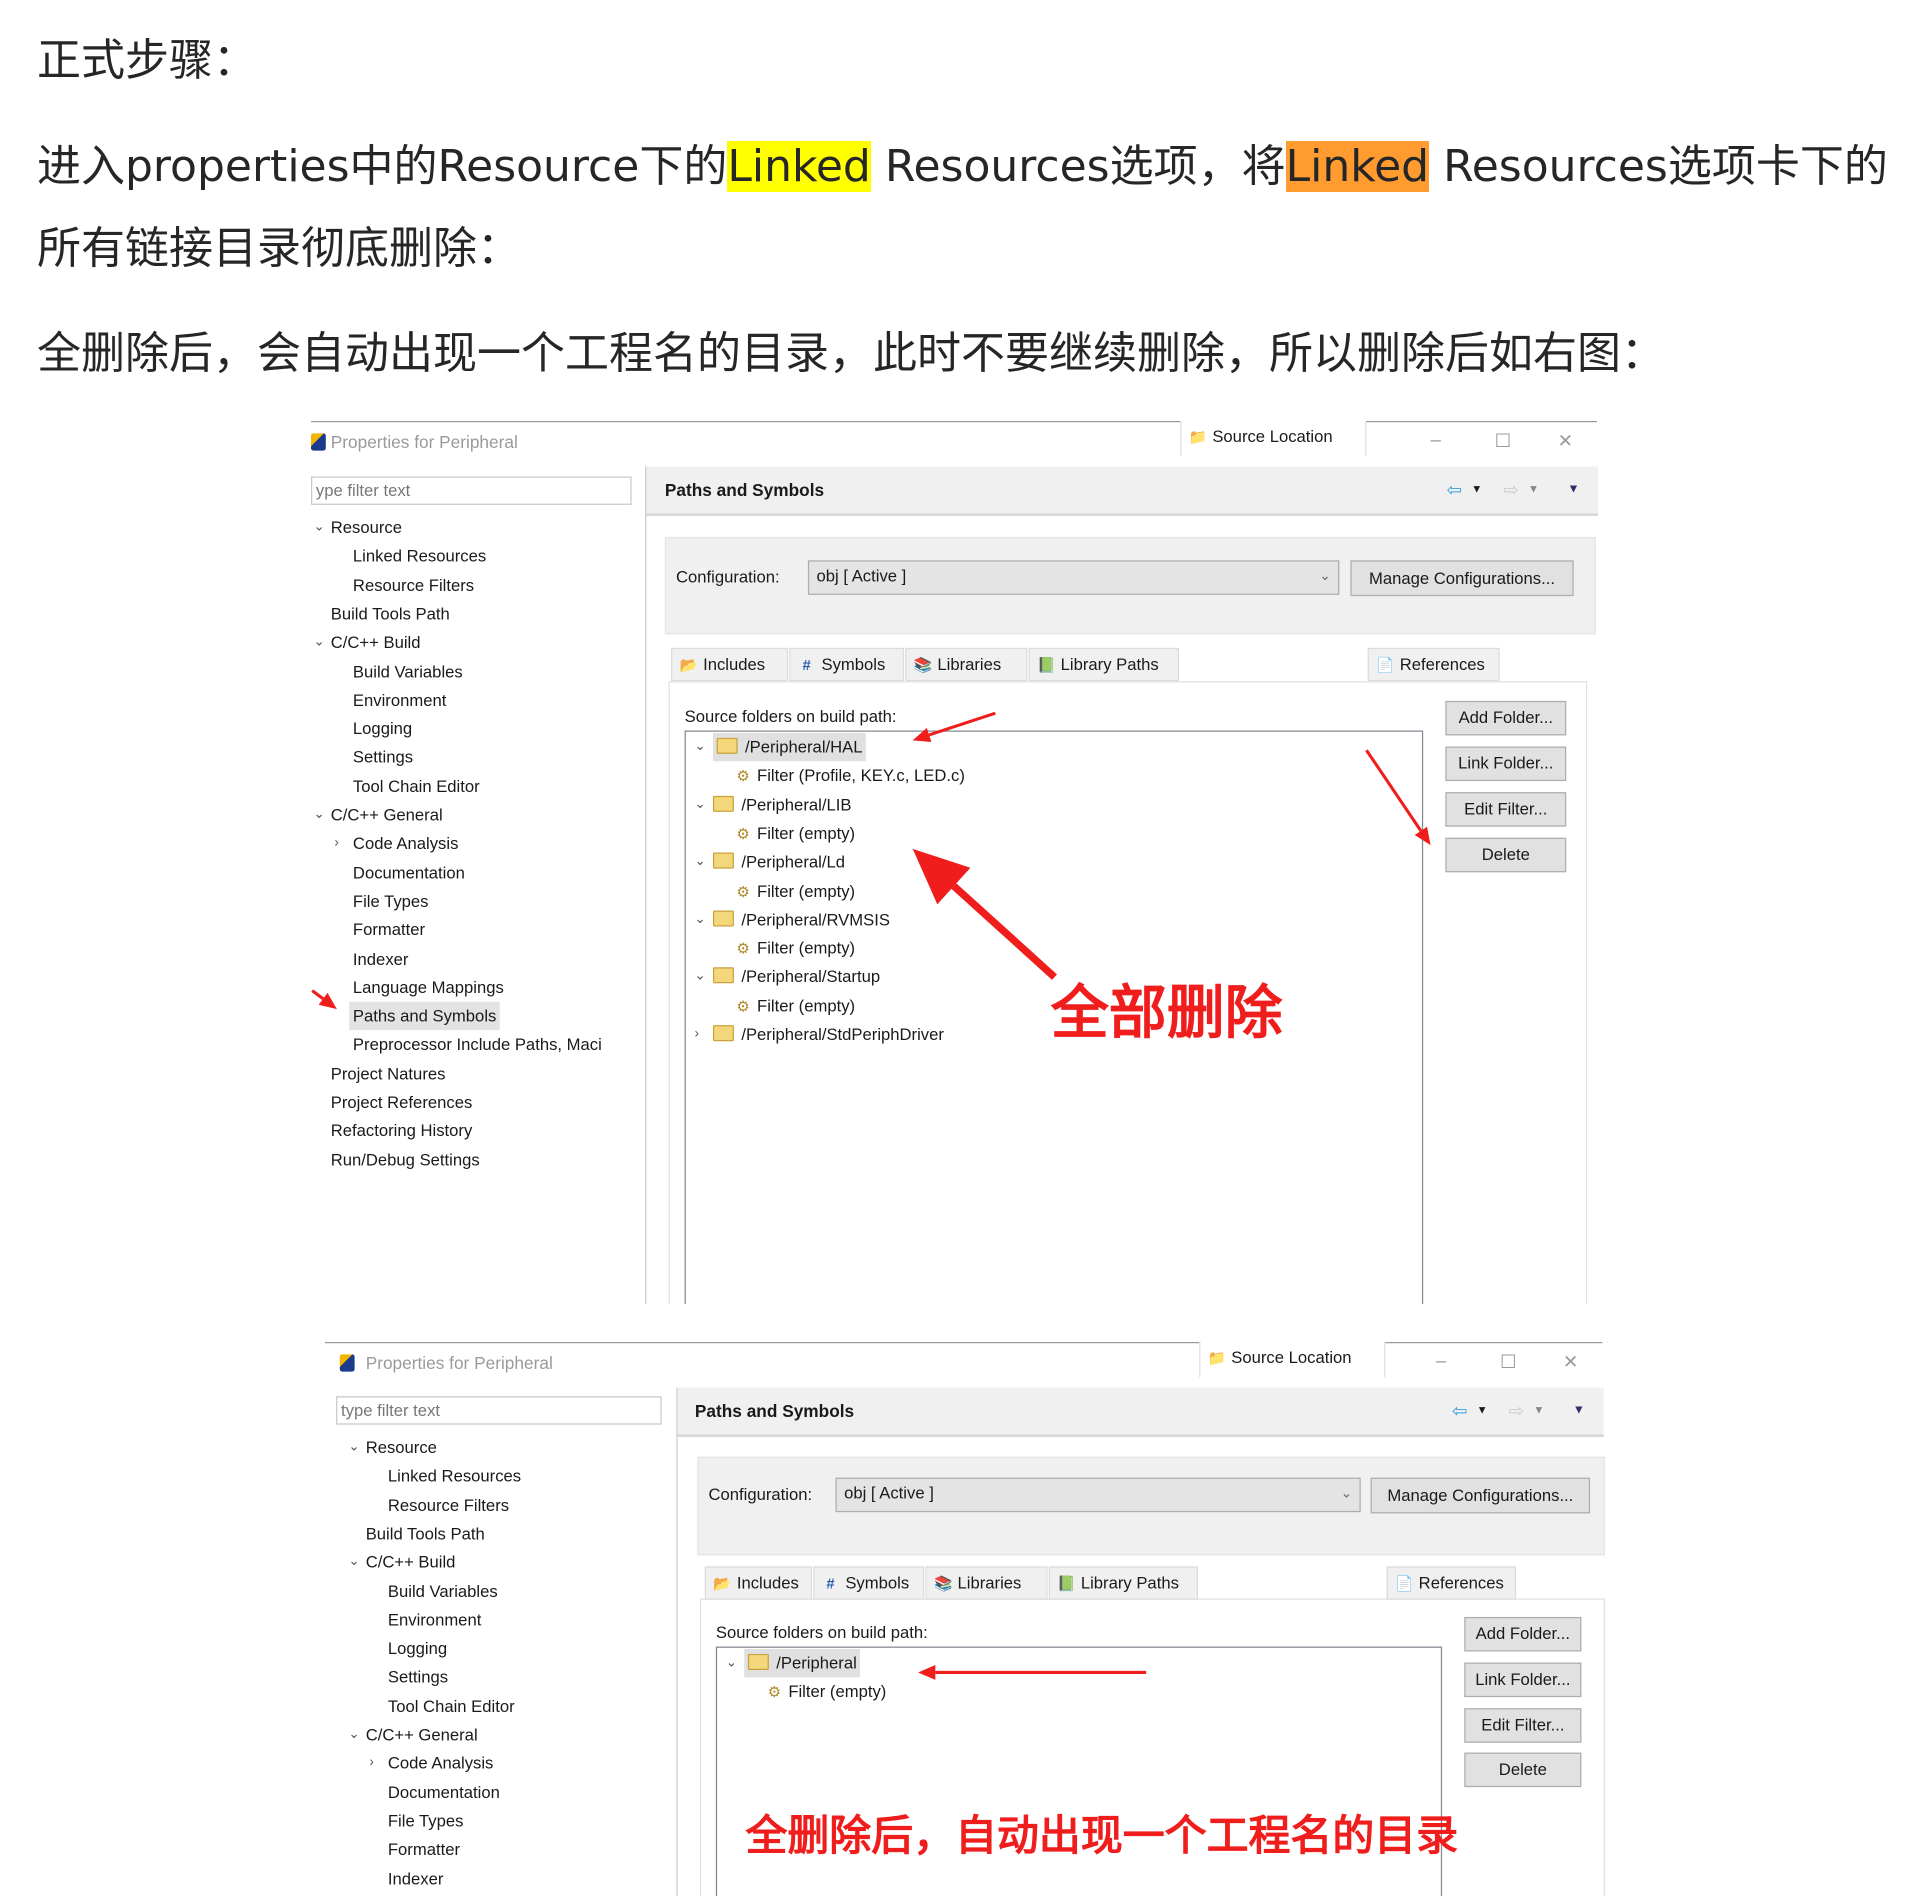  I want to click on highlight-linked-1: Linked, so click(799, 166).